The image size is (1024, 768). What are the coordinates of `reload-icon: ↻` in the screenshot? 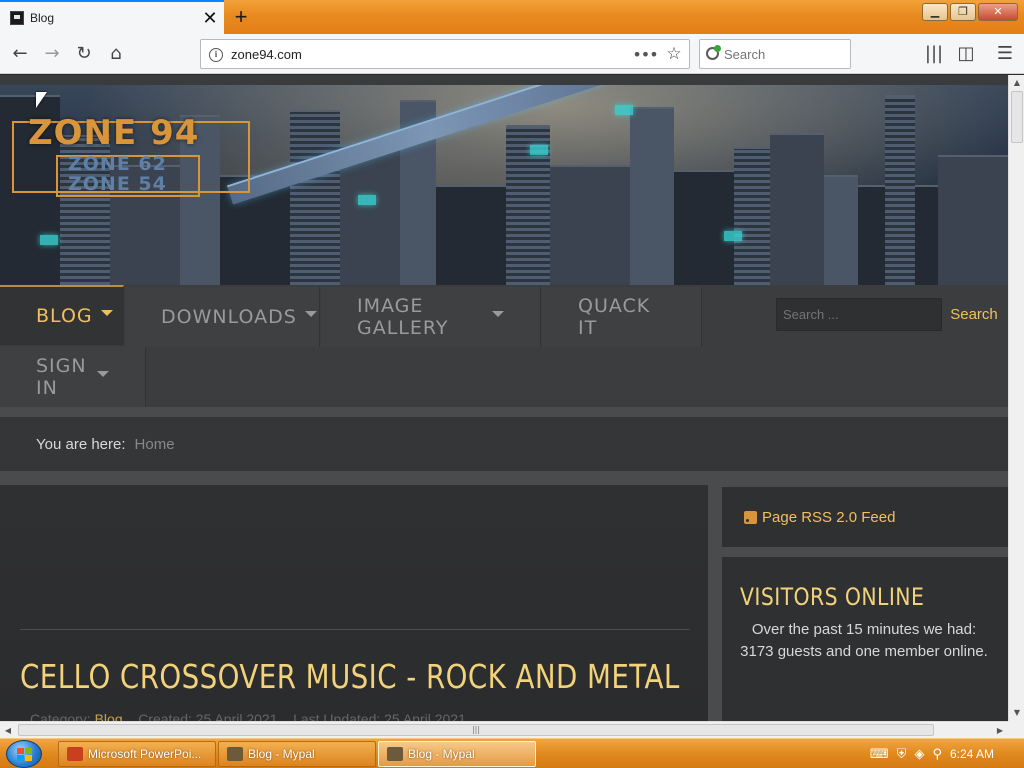 It's located at (84, 54).